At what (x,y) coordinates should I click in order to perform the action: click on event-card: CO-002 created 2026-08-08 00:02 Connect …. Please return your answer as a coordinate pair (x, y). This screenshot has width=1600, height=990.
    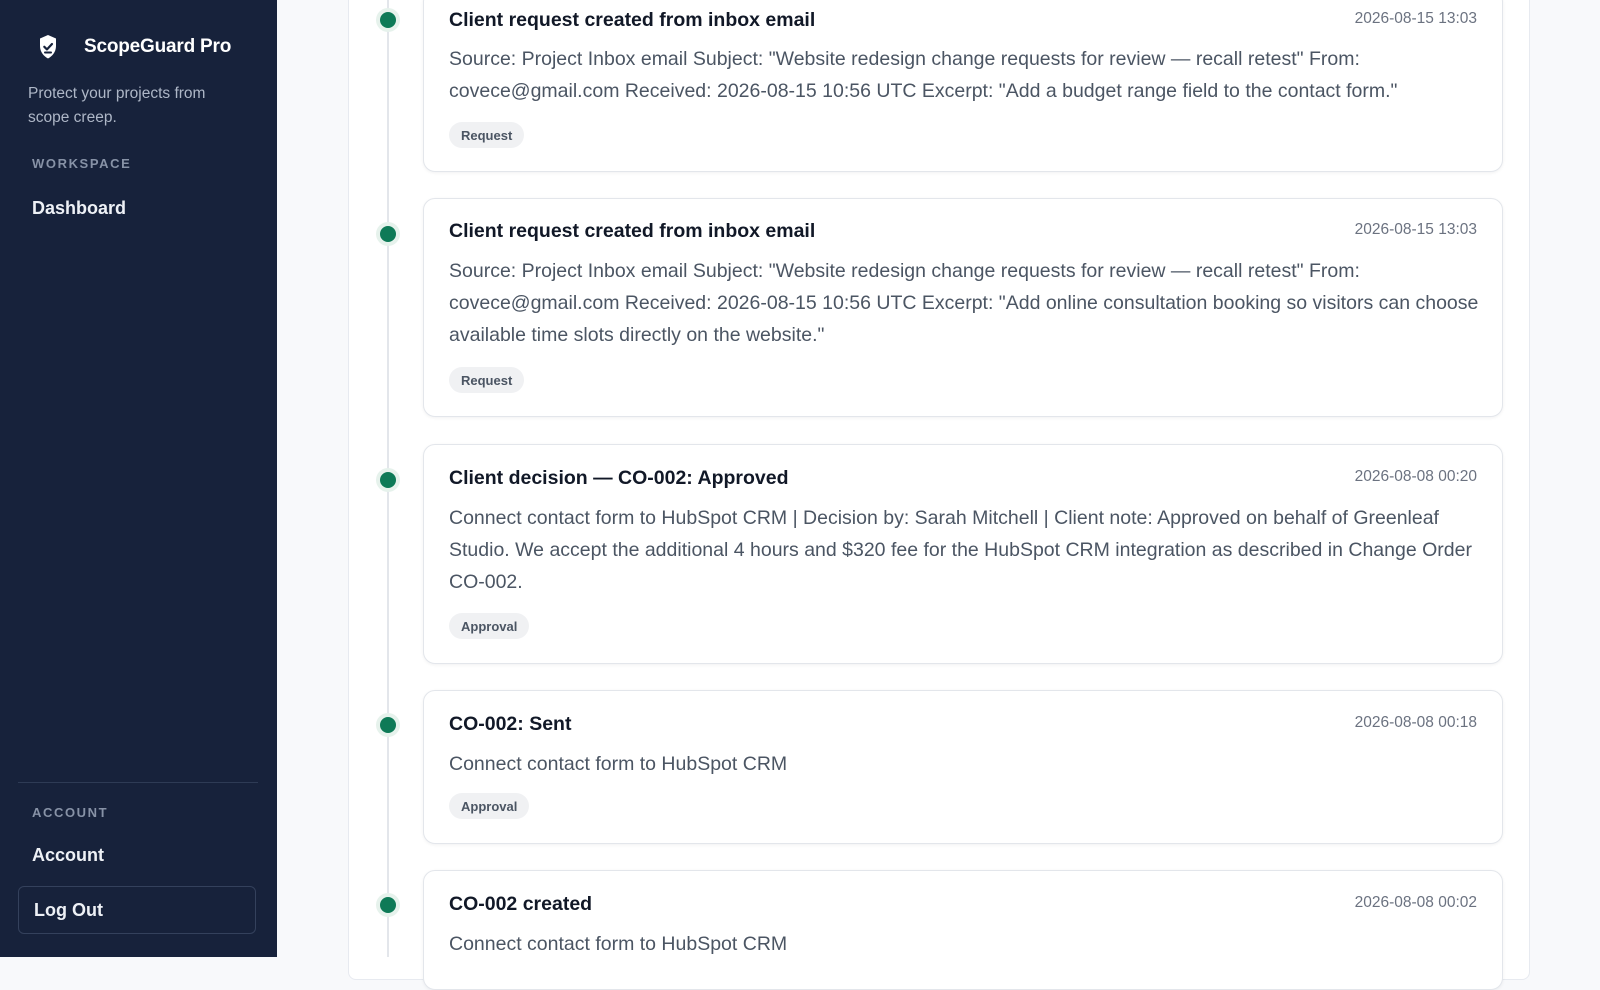
    Looking at the image, I should click on (963, 930).